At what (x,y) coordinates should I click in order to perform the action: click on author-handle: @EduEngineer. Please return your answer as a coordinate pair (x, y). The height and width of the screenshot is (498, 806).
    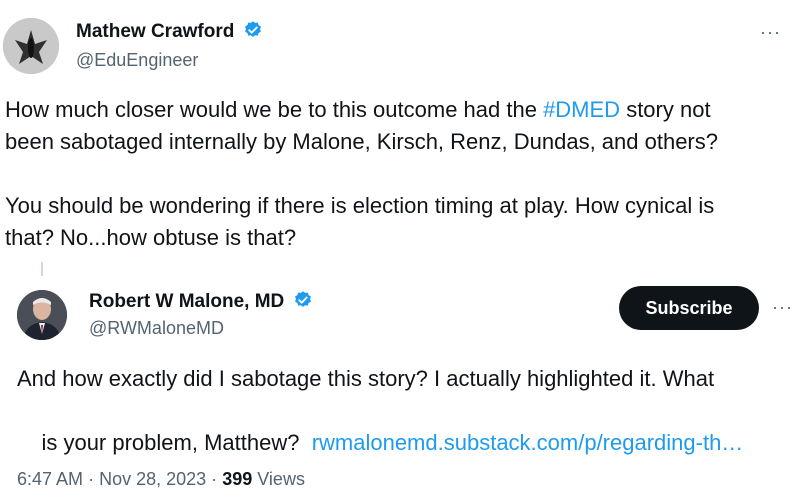
    Looking at the image, I should click on (137, 60).